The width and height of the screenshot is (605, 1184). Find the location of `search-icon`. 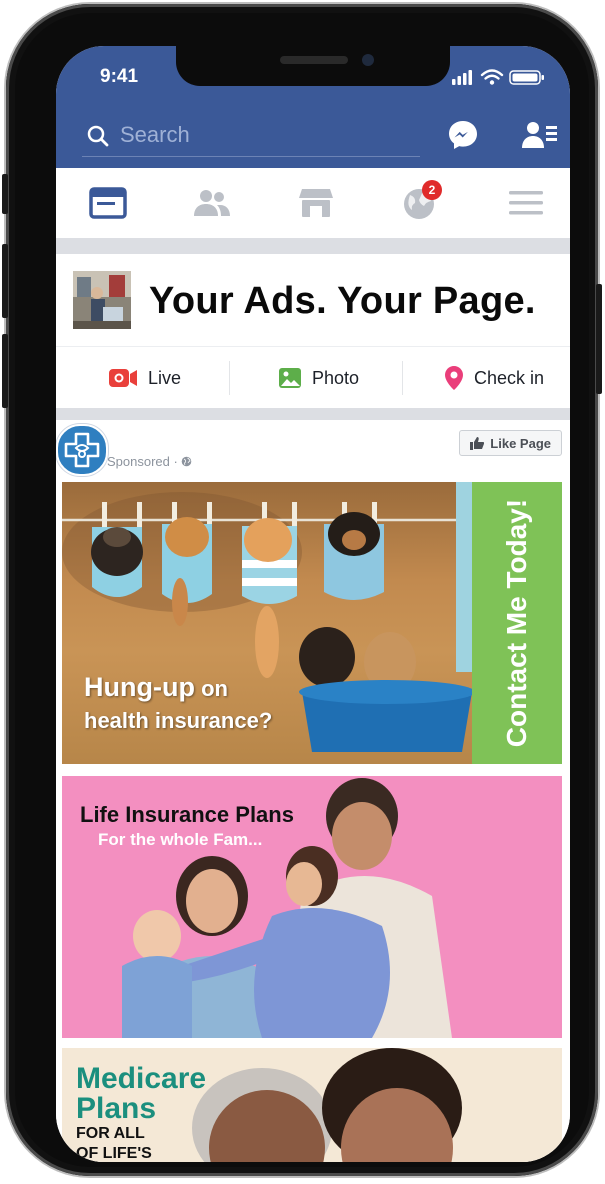

search-icon is located at coordinates (98, 136).